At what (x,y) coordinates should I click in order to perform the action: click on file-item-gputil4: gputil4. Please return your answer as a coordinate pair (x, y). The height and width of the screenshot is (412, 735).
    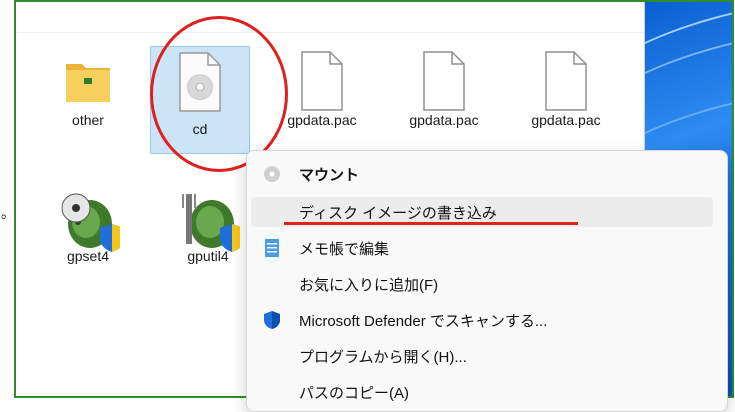
    Looking at the image, I should click on (208, 226).